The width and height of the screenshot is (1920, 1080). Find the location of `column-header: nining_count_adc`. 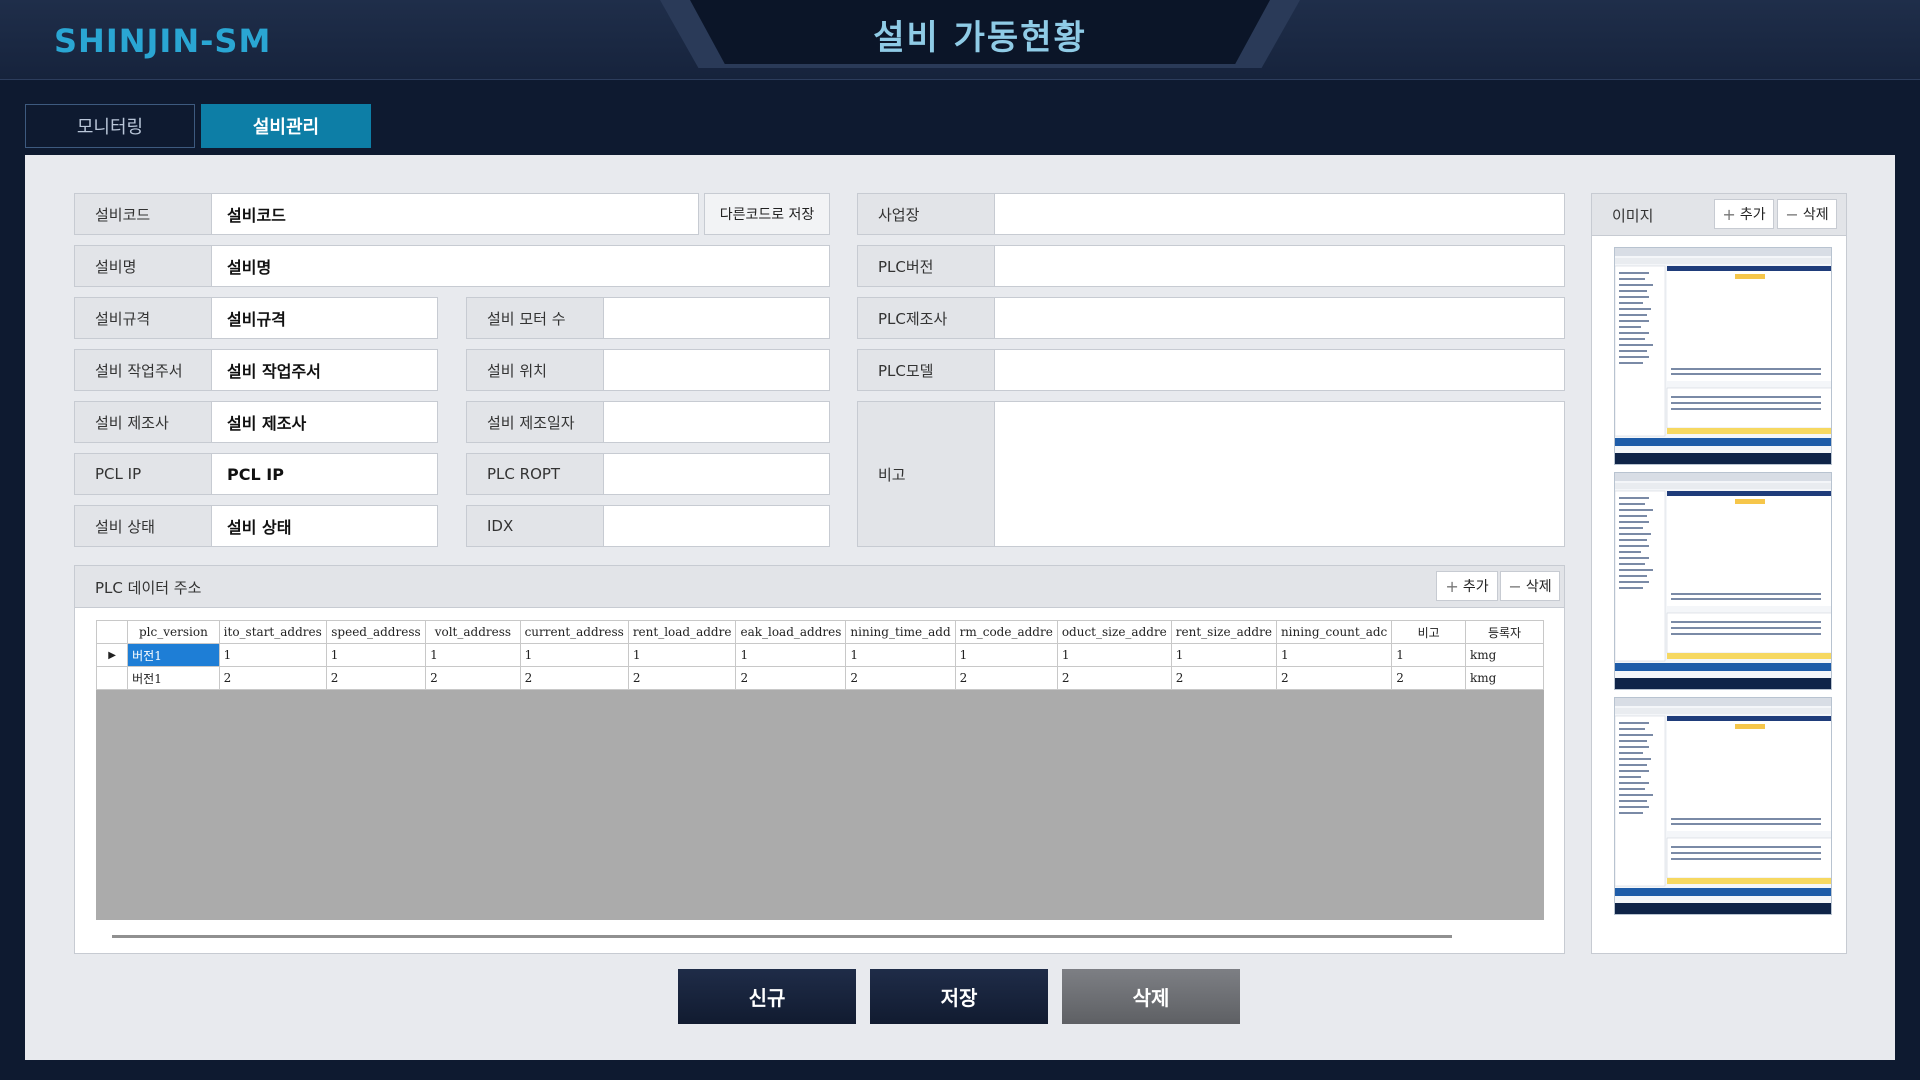

column-header: nining_count_adc is located at coordinates (1334, 632).